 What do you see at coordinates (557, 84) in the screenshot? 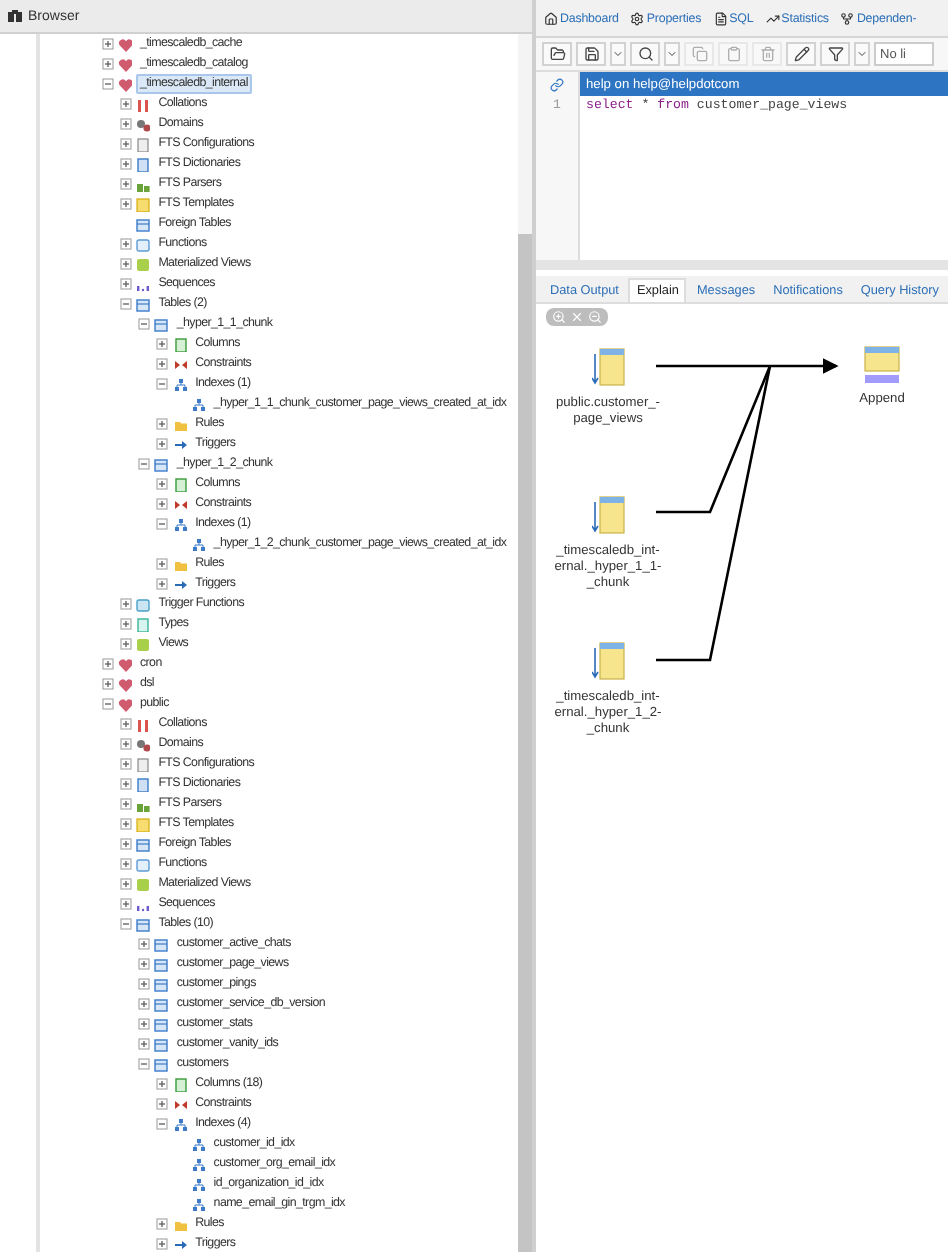
I see `connection-icon` at bounding box center [557, 84].